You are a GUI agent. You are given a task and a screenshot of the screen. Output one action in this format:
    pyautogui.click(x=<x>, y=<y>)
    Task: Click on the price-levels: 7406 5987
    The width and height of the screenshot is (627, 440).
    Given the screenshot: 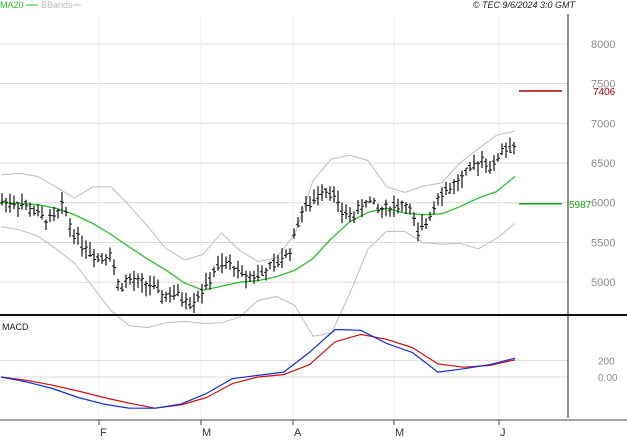 What is the action you would take?
    pyautogui.click(x=567, y=149)
    